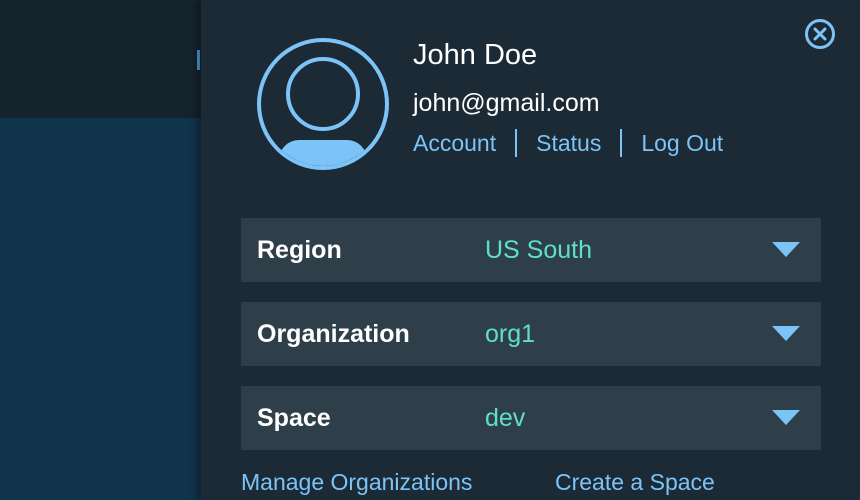 The image size is (860, 500). What do you see at coordinates (333, 334) in the screenshot?
I see `organization-label: Organization` at bounding box center [333, 334].